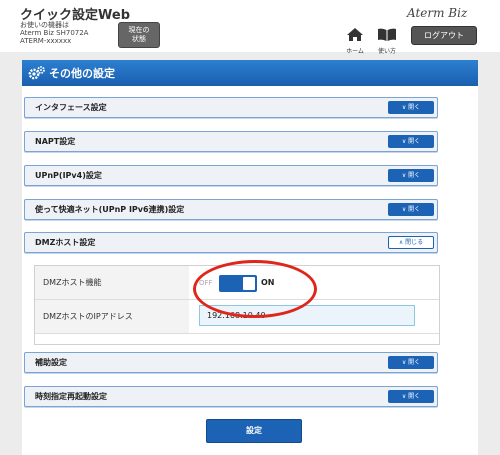 The width and height of the screenshot is (500, 455). I want to click on section-label: 使って快適ネット(UPnP IPv6連携)設定, so click(110, 209).